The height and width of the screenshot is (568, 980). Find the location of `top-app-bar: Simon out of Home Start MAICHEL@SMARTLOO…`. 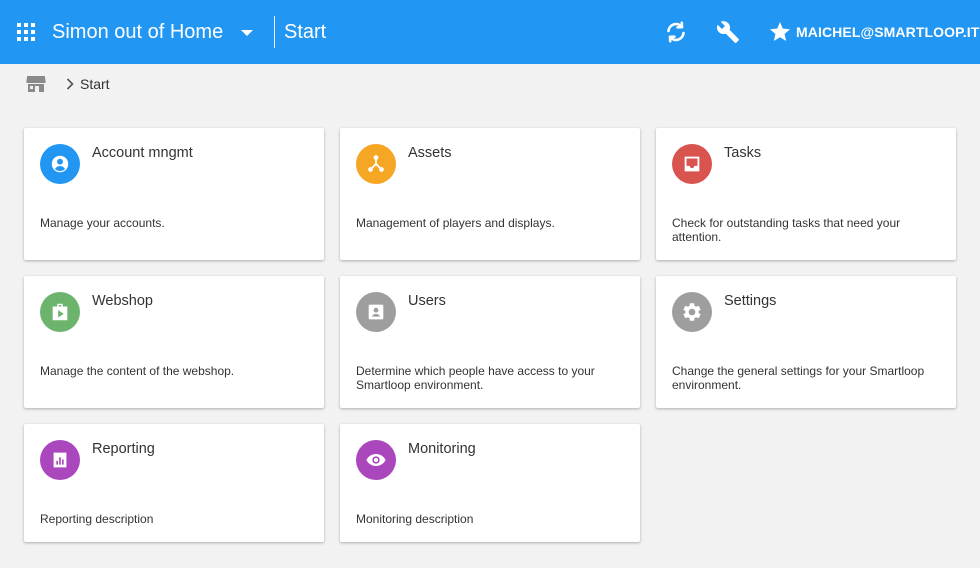

top-app-bar: Simon out of Home Start MAICHEL@SMARTLOO… is located at coordinates (490, 32).